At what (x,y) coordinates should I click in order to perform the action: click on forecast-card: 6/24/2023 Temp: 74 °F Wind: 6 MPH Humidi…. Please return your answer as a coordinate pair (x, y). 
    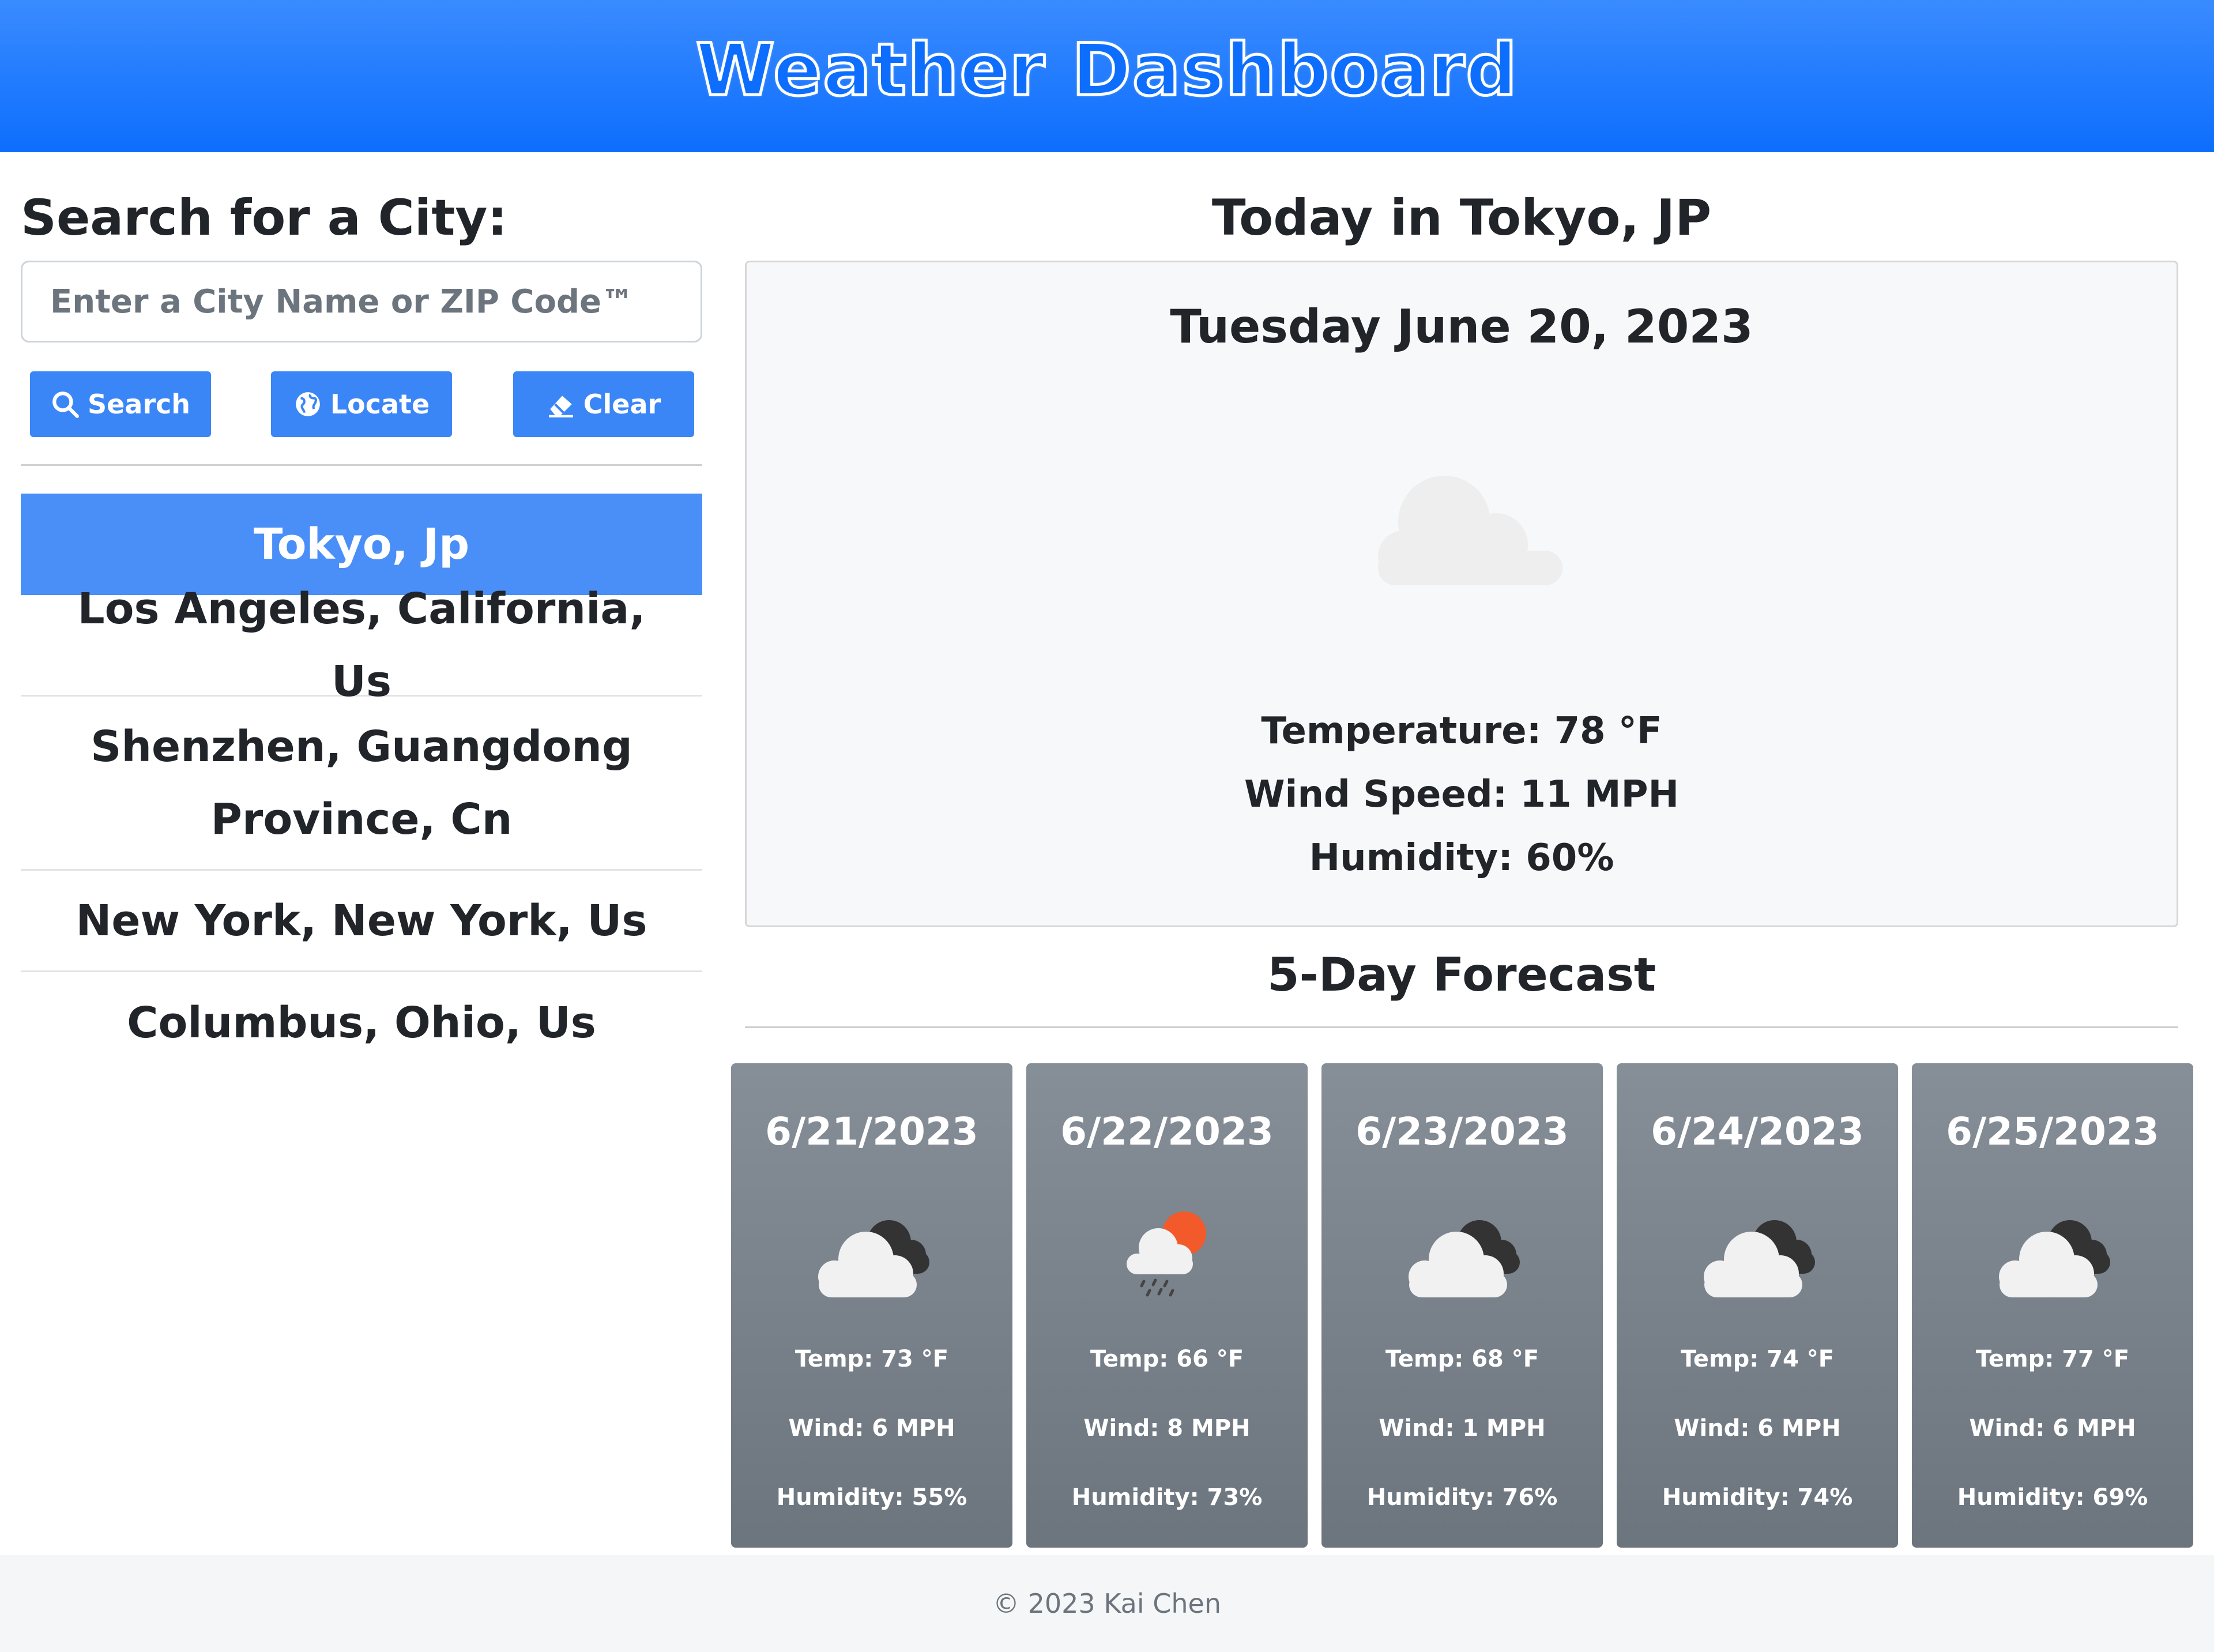
    Looking at the image, I should click on (1758, 1305).